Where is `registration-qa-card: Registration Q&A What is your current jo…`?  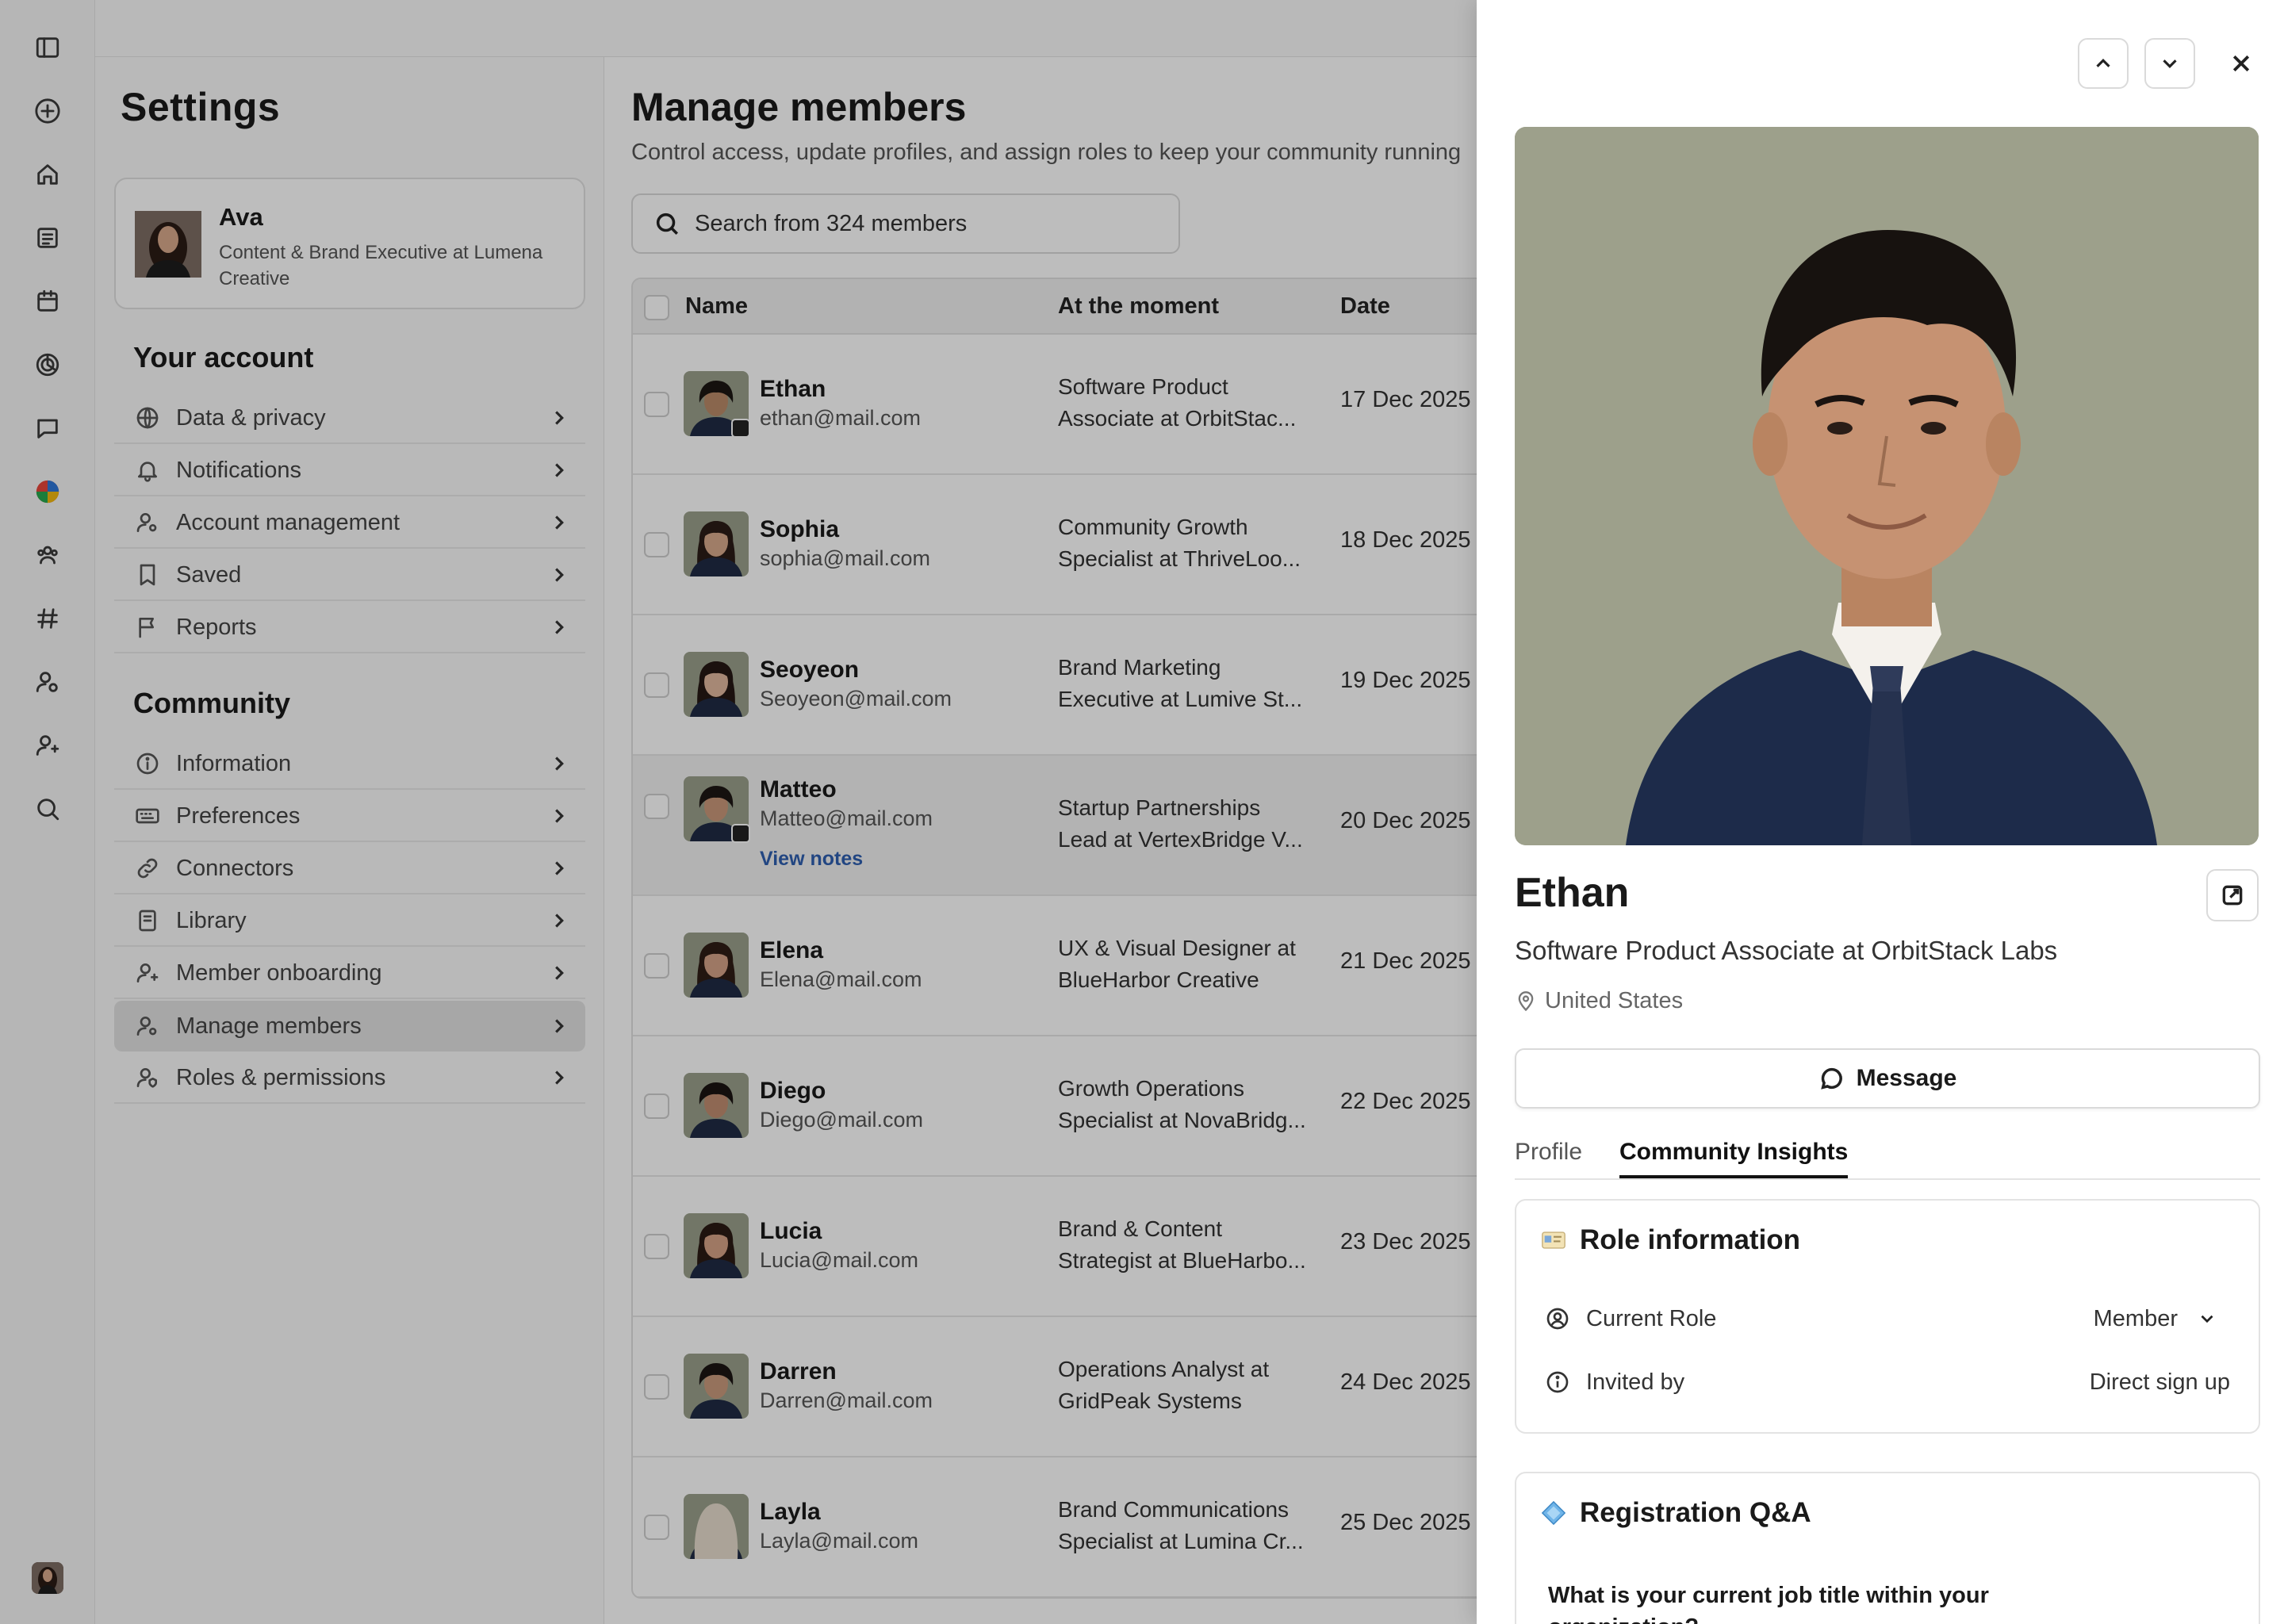
registration-qa-card: Registration Q&A What is your current jo… is located at coordinates (1887, 1548).